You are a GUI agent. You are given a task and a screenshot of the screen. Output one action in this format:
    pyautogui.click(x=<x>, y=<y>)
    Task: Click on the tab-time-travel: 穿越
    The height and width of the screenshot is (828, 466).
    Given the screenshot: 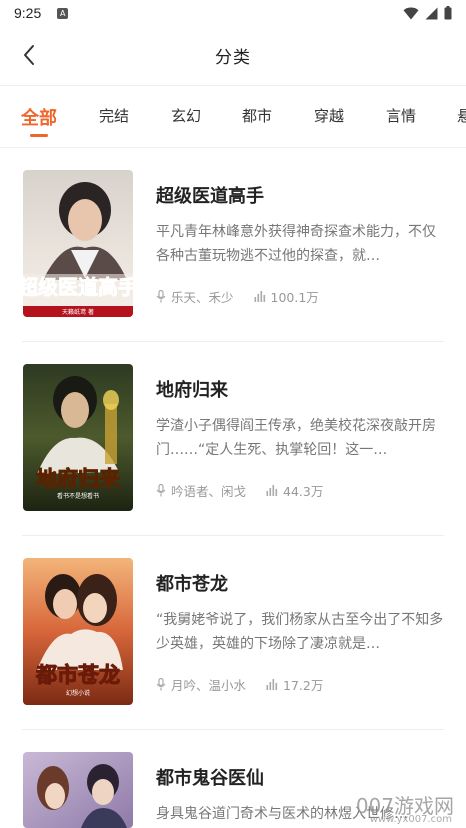 What is the action you would take?
    pyautogui.click(x=329, y=115)
    